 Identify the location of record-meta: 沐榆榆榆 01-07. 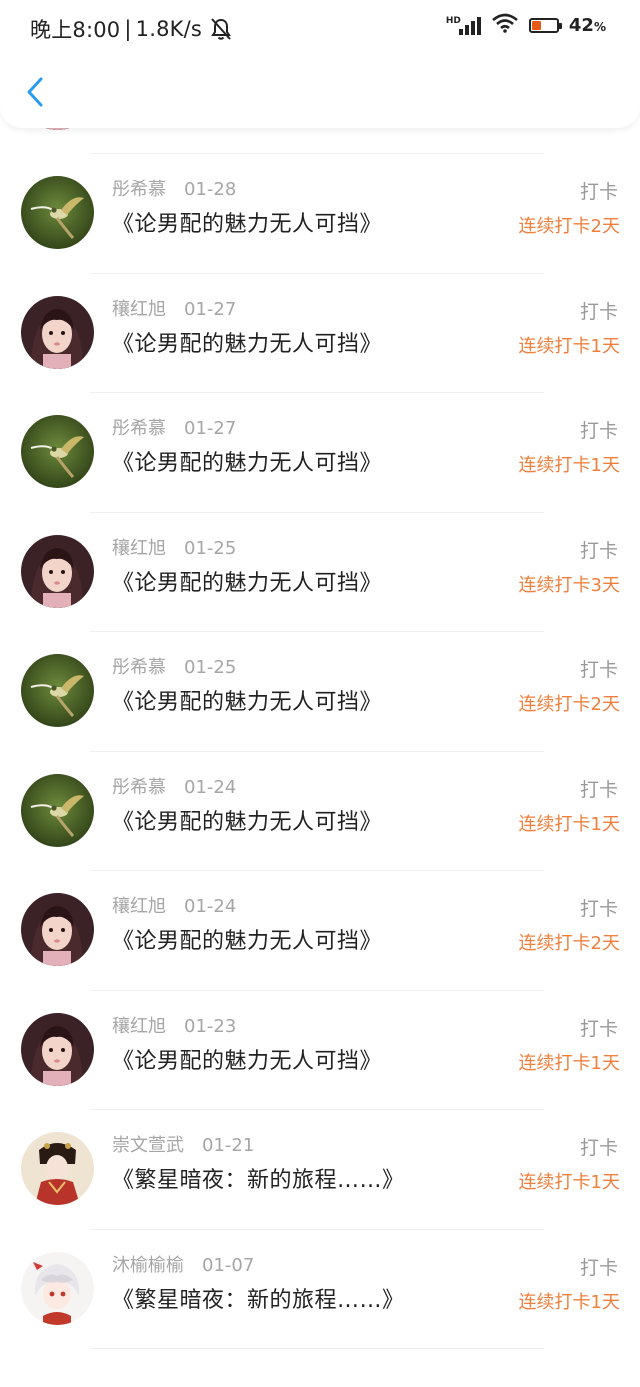
(183, 1264).